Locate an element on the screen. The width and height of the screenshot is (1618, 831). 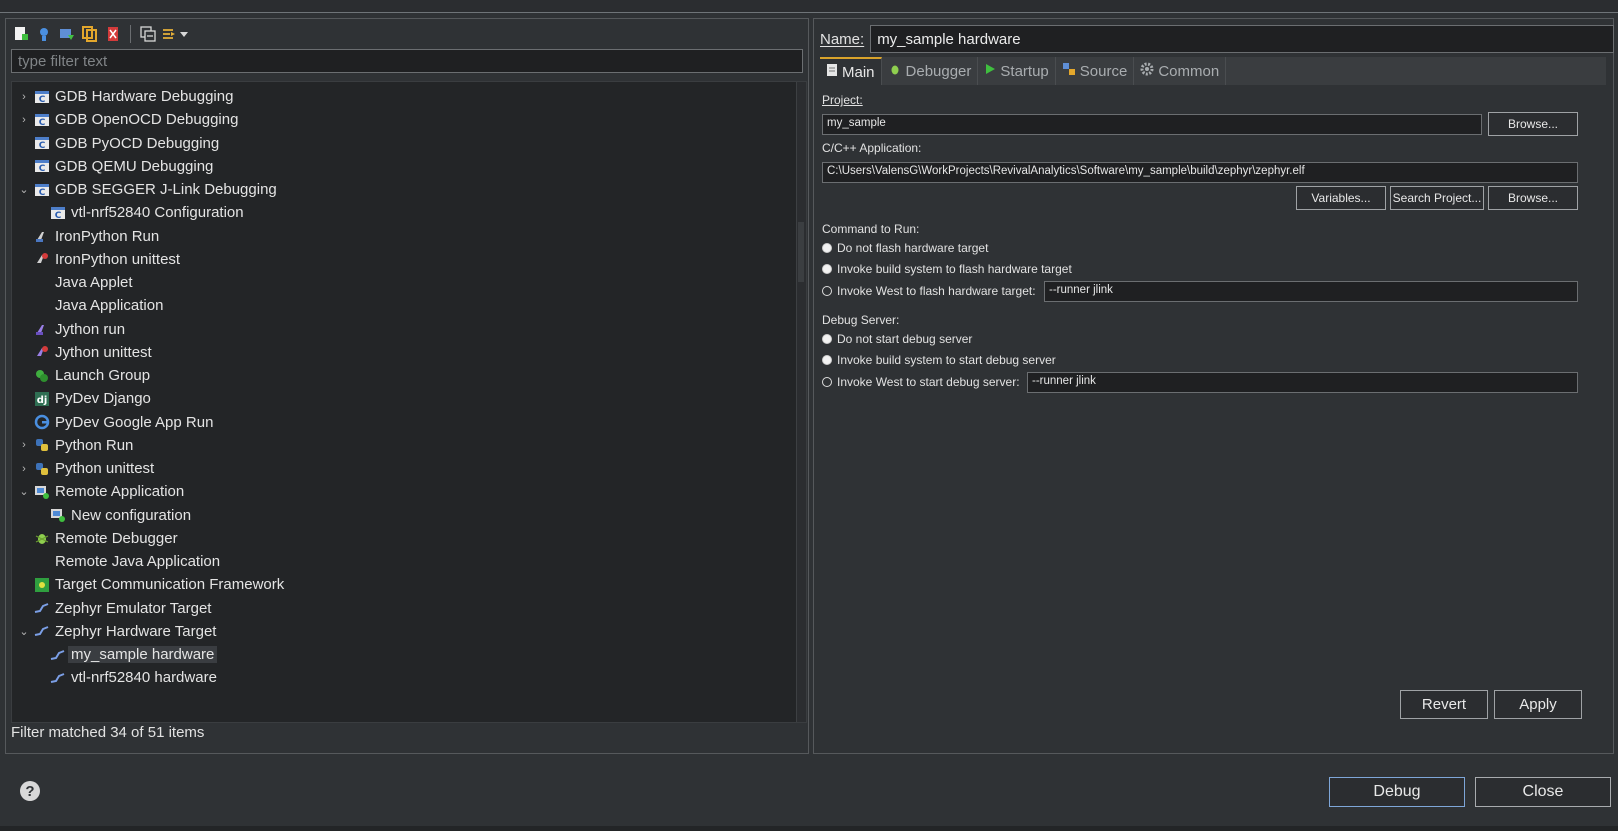
tree-item-label: GDB OpenOCD Debugging is located at coordinates (147, 120).